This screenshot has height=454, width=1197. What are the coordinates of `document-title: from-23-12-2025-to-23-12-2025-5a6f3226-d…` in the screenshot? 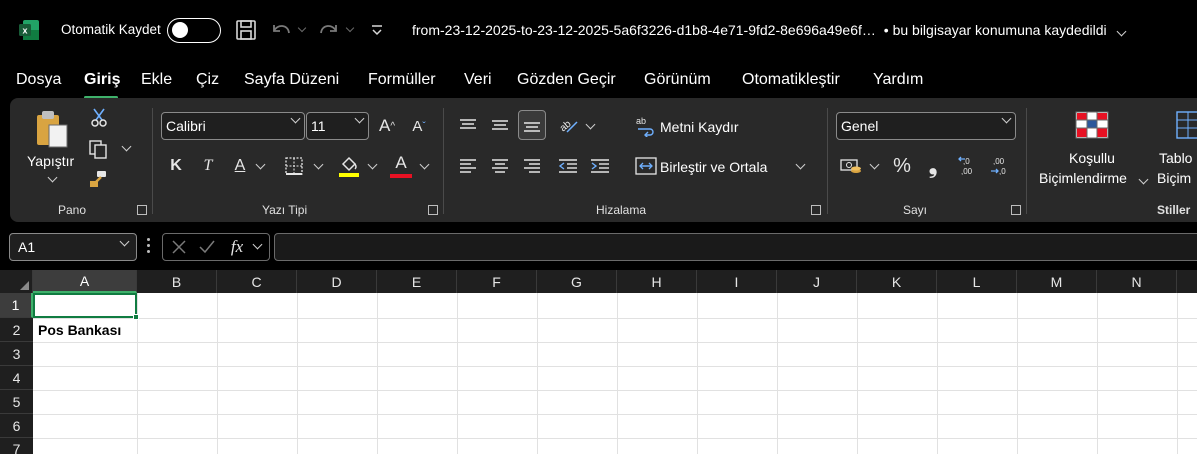 It's located at (769, 30).